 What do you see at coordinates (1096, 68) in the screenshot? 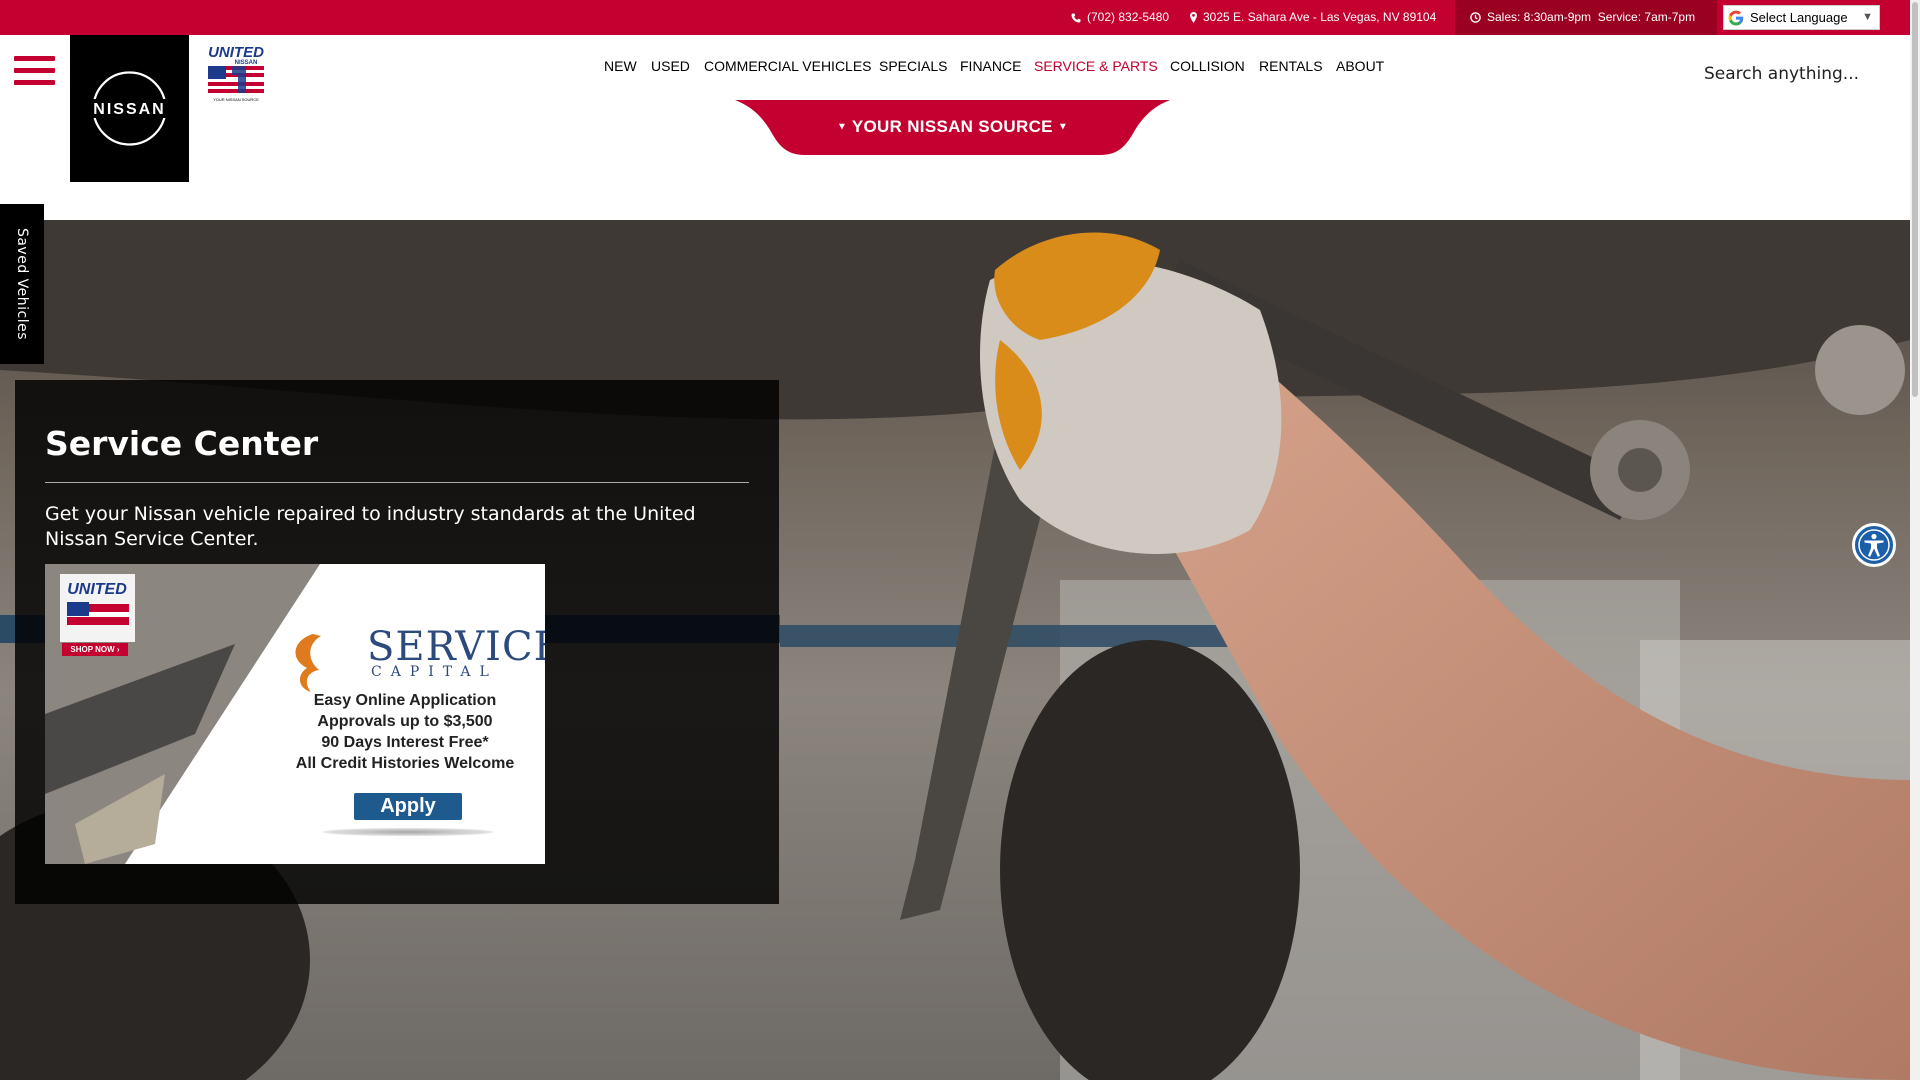
I see `nav-item-service-parts: SERVICE & PARTS` at bounding box center [1096, 68].